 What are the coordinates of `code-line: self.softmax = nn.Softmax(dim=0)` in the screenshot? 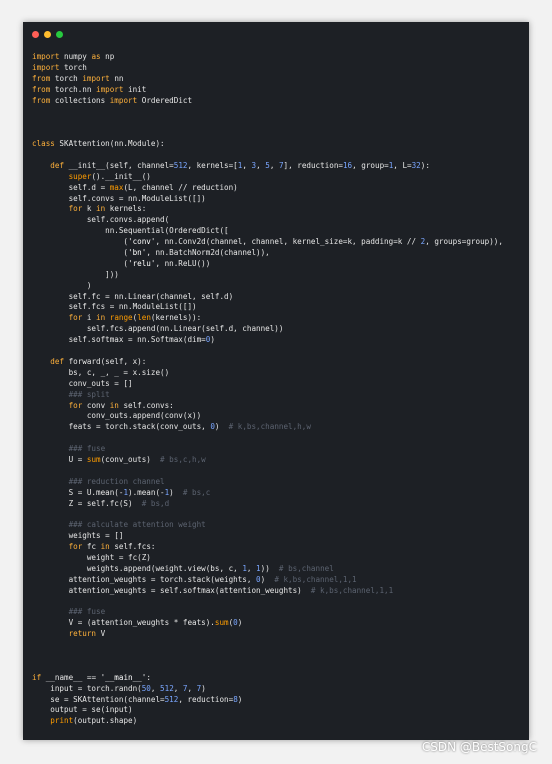 It's located at (123, 340).